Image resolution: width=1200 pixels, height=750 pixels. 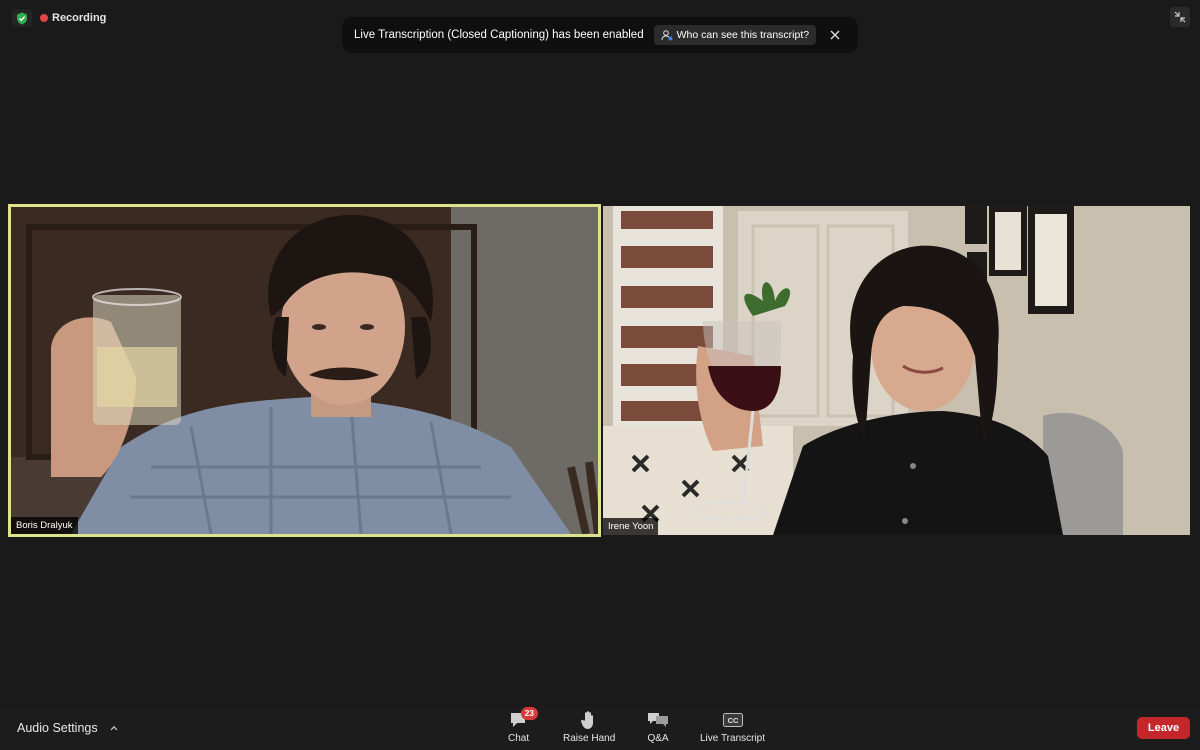 I want to click on audio-settings-label: Audio Settings, so click(x=57, y=728).